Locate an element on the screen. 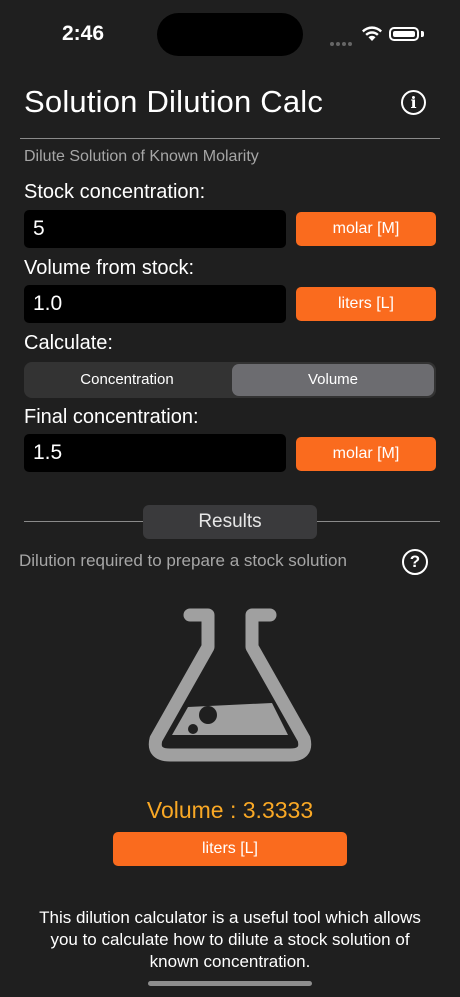  calculate-segmented-control: Concentration Volume is located at coordinates (230, 380).